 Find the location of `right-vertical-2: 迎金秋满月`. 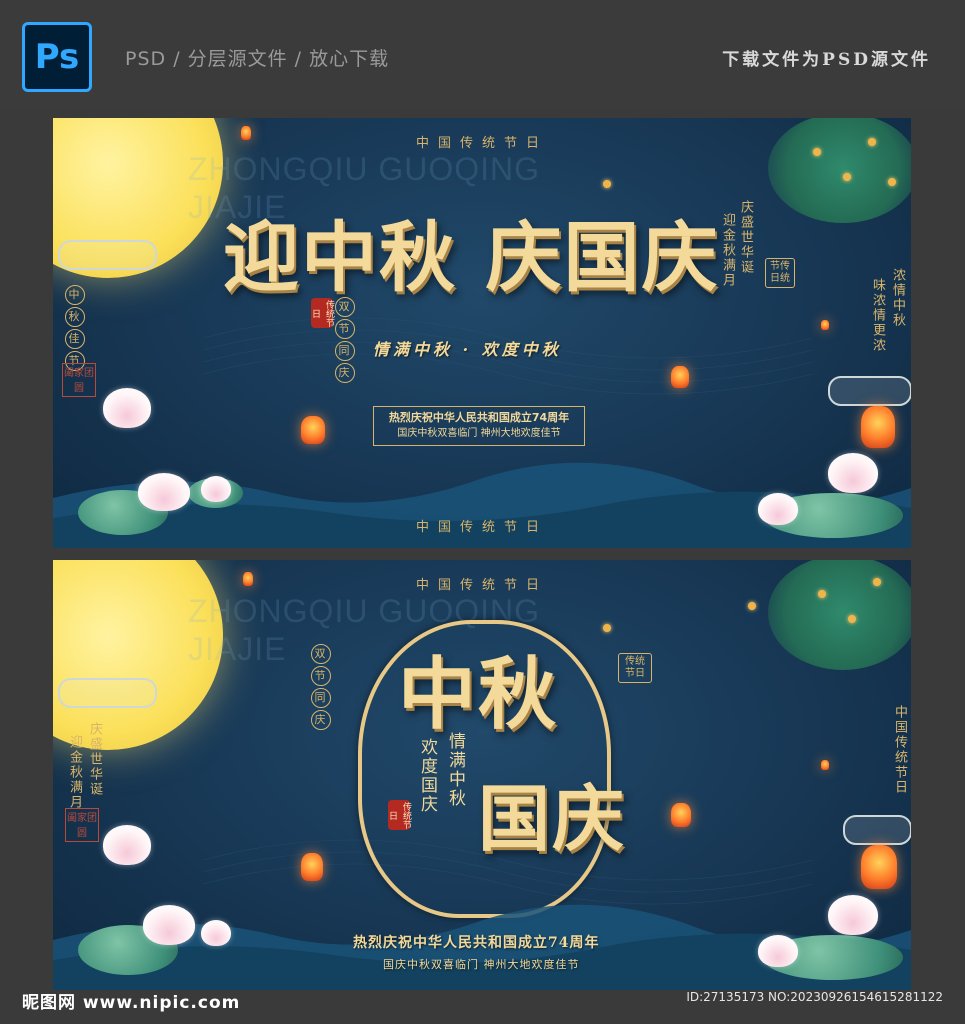

right-vertical-2: 迎金秋满月 is located at coordinates (727, 250).